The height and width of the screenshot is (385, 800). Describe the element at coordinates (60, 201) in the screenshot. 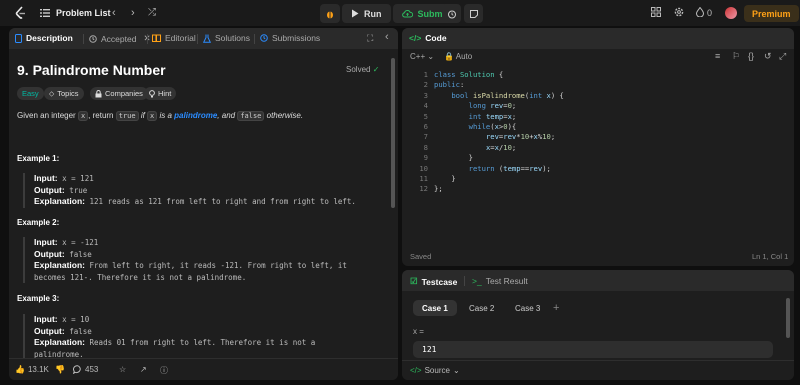

I see `explanation-label: Explanation:` at that location.